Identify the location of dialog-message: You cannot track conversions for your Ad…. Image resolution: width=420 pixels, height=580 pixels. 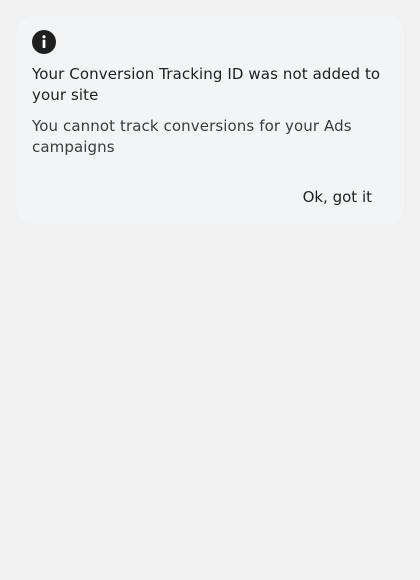
(192, 136).